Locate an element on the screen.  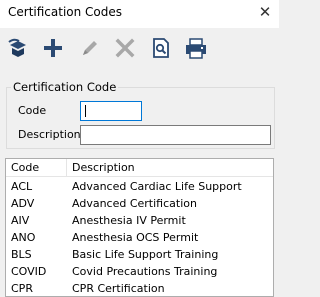
print-preview-button is located at coordinates (161, 48).